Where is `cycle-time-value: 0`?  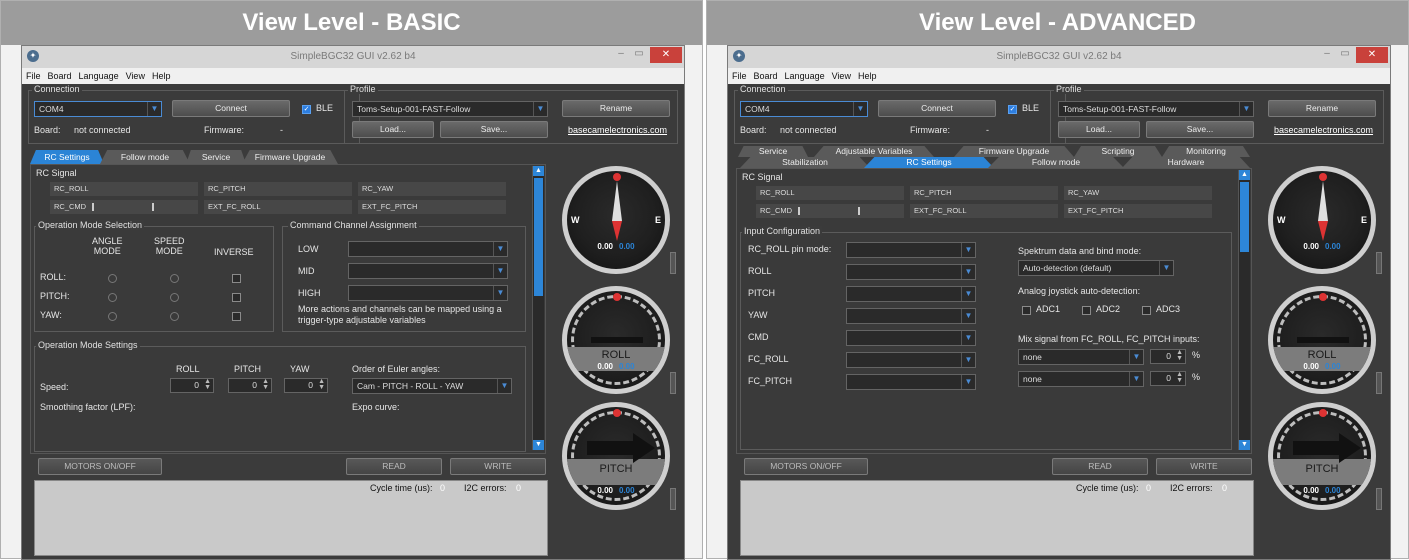
cycle-time-value: 0 is located at coordinates (443, 488).